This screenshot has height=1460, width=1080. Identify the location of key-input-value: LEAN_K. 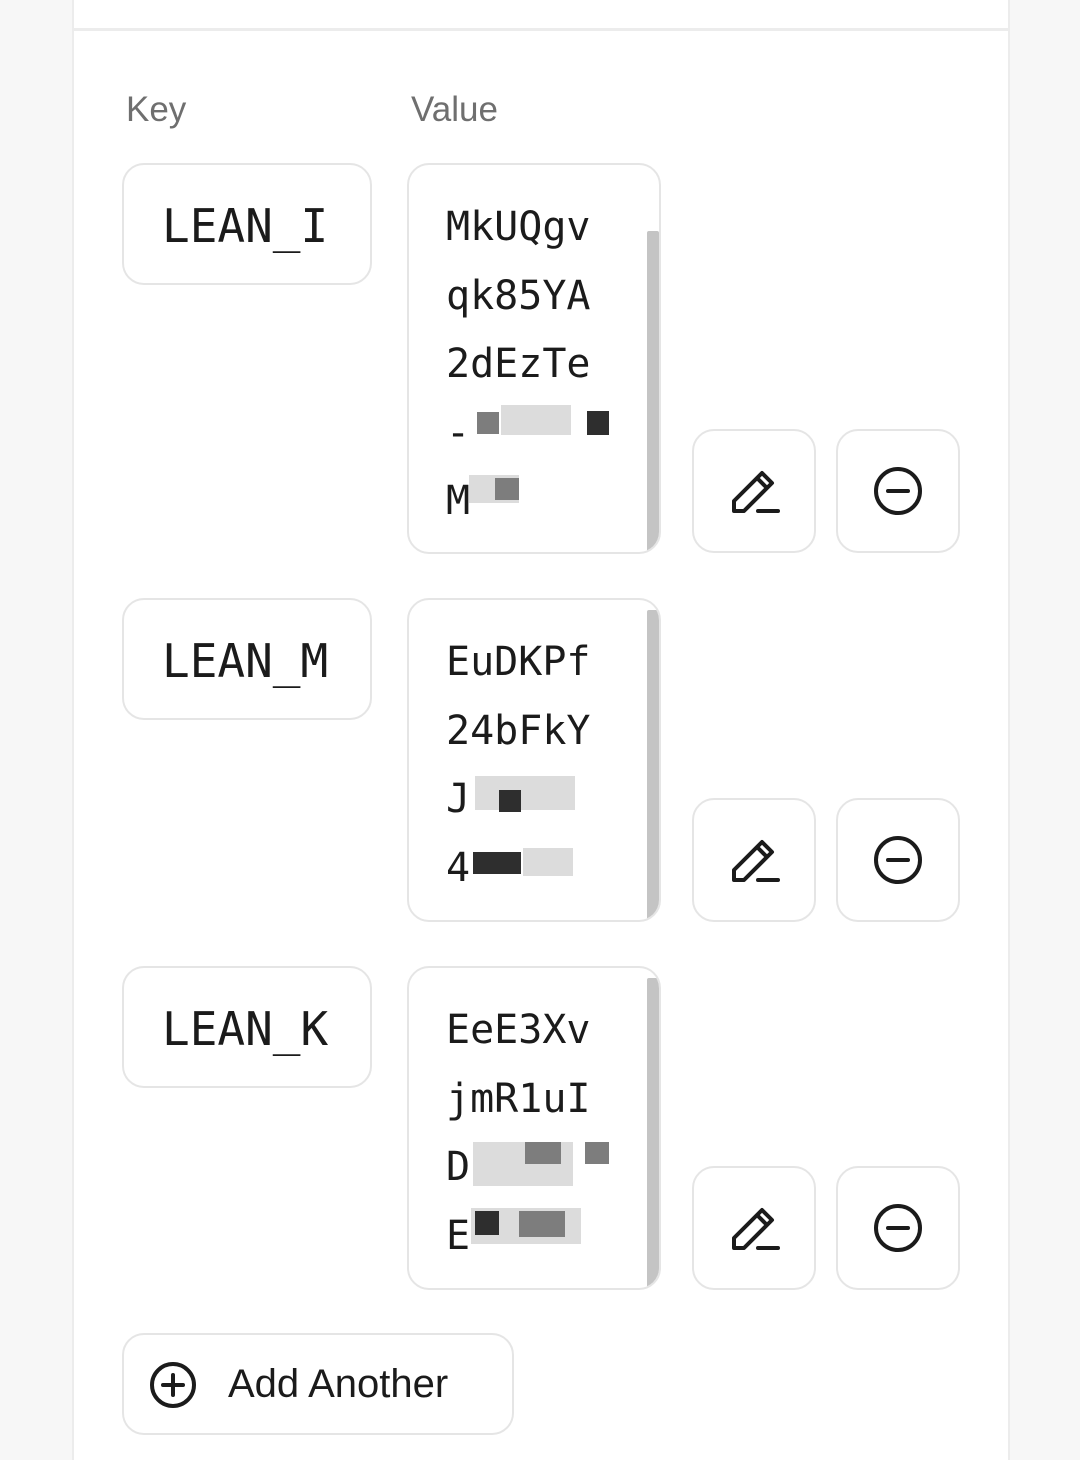
(245, 1029).